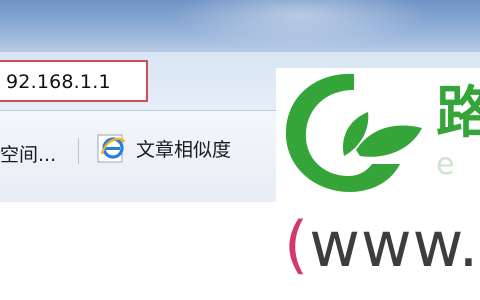 This screenshot has width=480, height=300. What do you see at coordinates (458, 113) in the screenshot?
I see `logo-text: 路` at bounding box center [458, 113].